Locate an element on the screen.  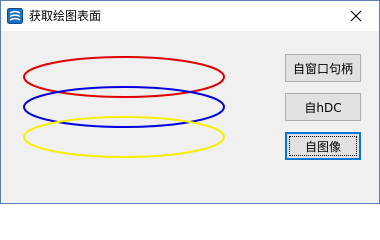
title-bar: 获取绘图表面 is located at coordinates (190, 16).